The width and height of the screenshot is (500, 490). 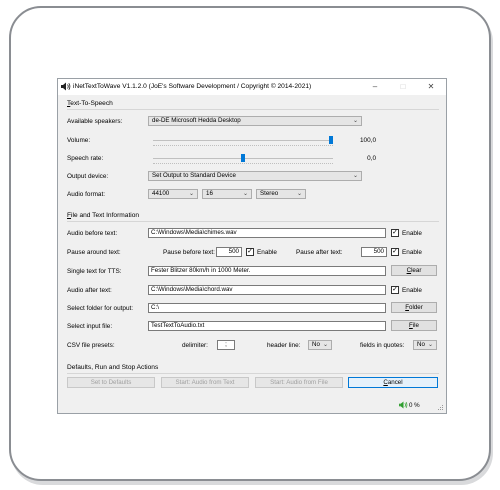 I want to click on channels-select: Stereo ⌄, so click(x=281, y=194).